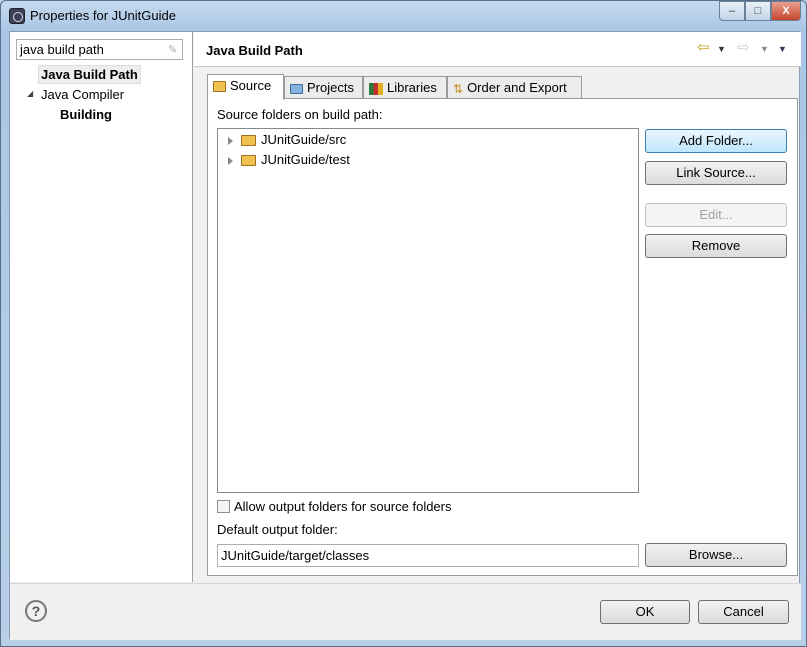 The width and height of the screenshot is (807, 647). What do you see at coordinates (99, 49) in the screenshot?
I see `filter-input: java build path` at bounding box center [99, 49].